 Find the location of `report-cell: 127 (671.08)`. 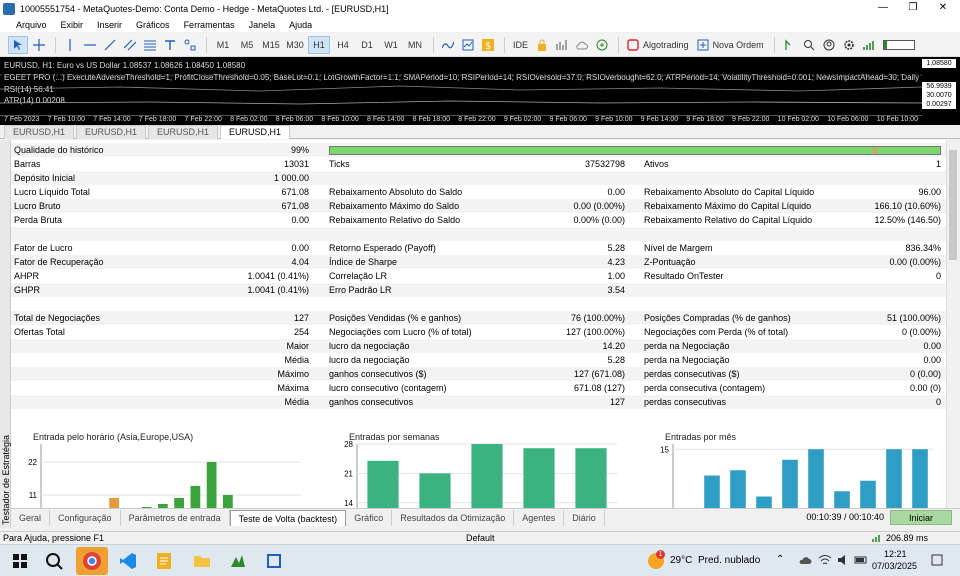

report-cell: 127 (671.08) is located at coordinates (599, 374).